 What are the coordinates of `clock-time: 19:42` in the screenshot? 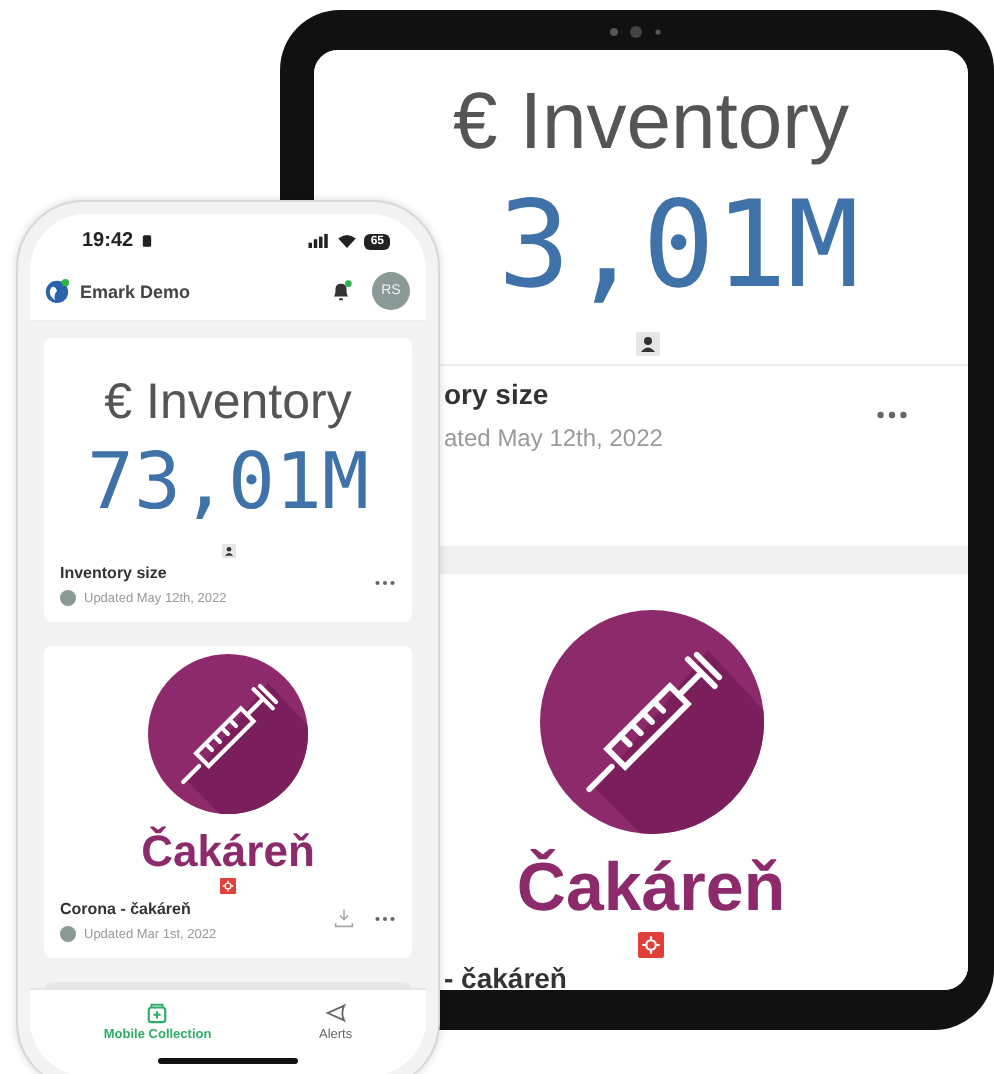 It's located at (108, 241).